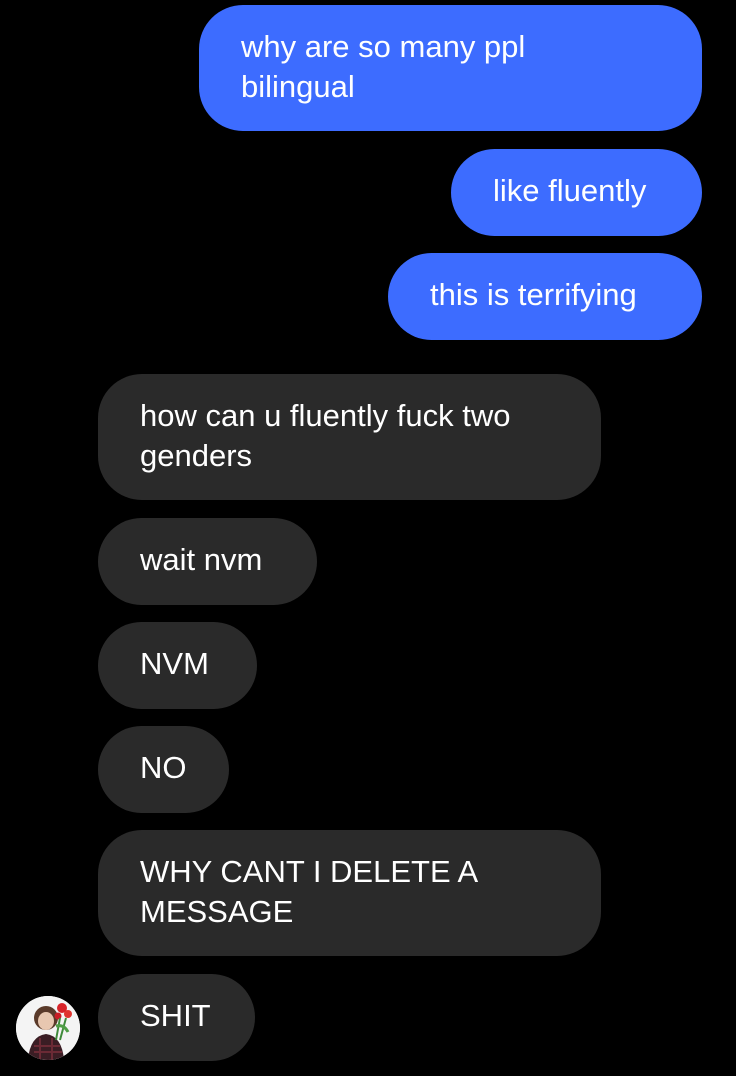 The height and width of the screenshot is (1076, 736). I want to click on received-message-bubble: wait nvm, so click(207, 561).